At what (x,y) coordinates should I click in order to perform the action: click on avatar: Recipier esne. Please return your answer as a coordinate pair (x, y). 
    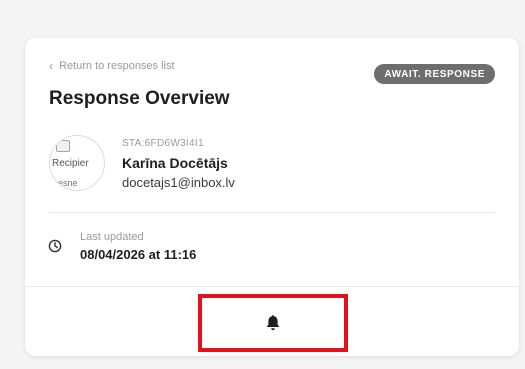
    Looking at the image, I should click on (77, 163).